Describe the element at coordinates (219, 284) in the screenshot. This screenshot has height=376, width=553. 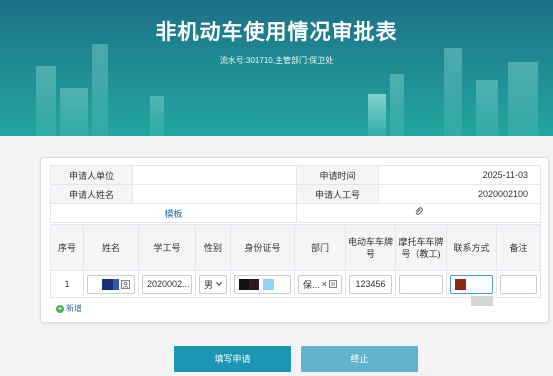
I see `chevron-down-icon` at that location.